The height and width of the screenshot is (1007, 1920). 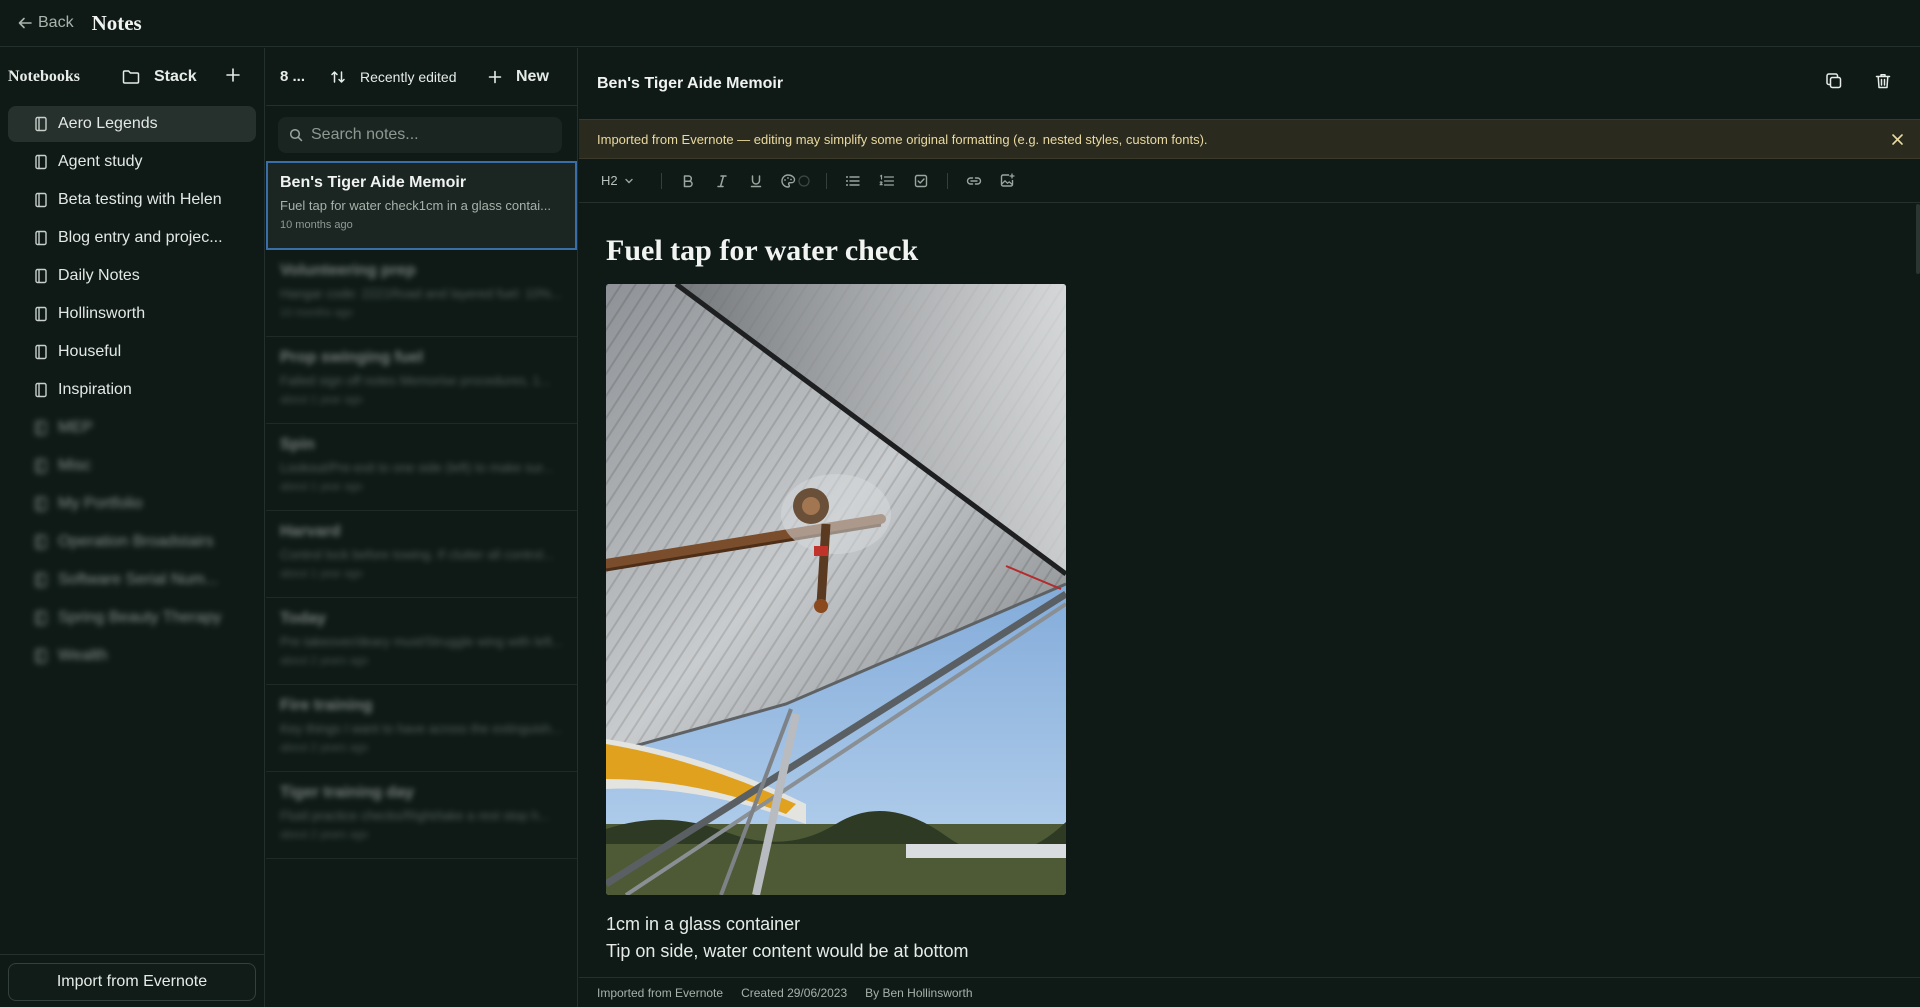 I want to click on italic-button, so click(x=722, y=181).